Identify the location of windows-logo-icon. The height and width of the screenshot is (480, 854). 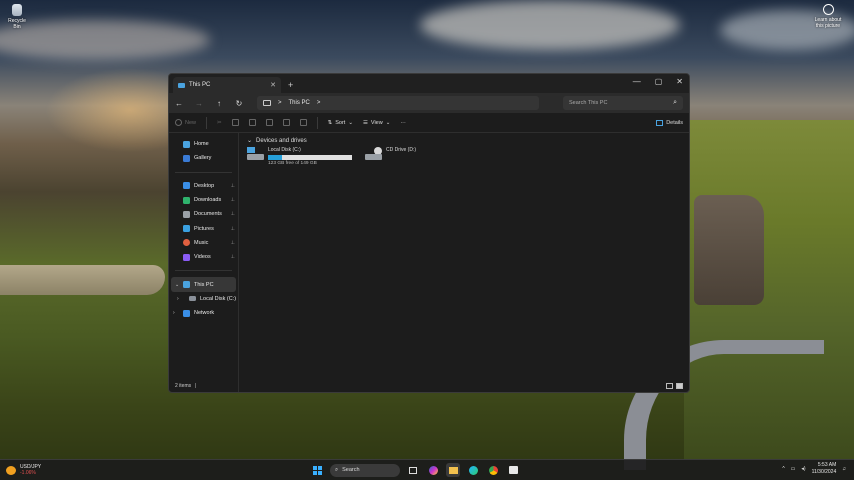
(317, 470).